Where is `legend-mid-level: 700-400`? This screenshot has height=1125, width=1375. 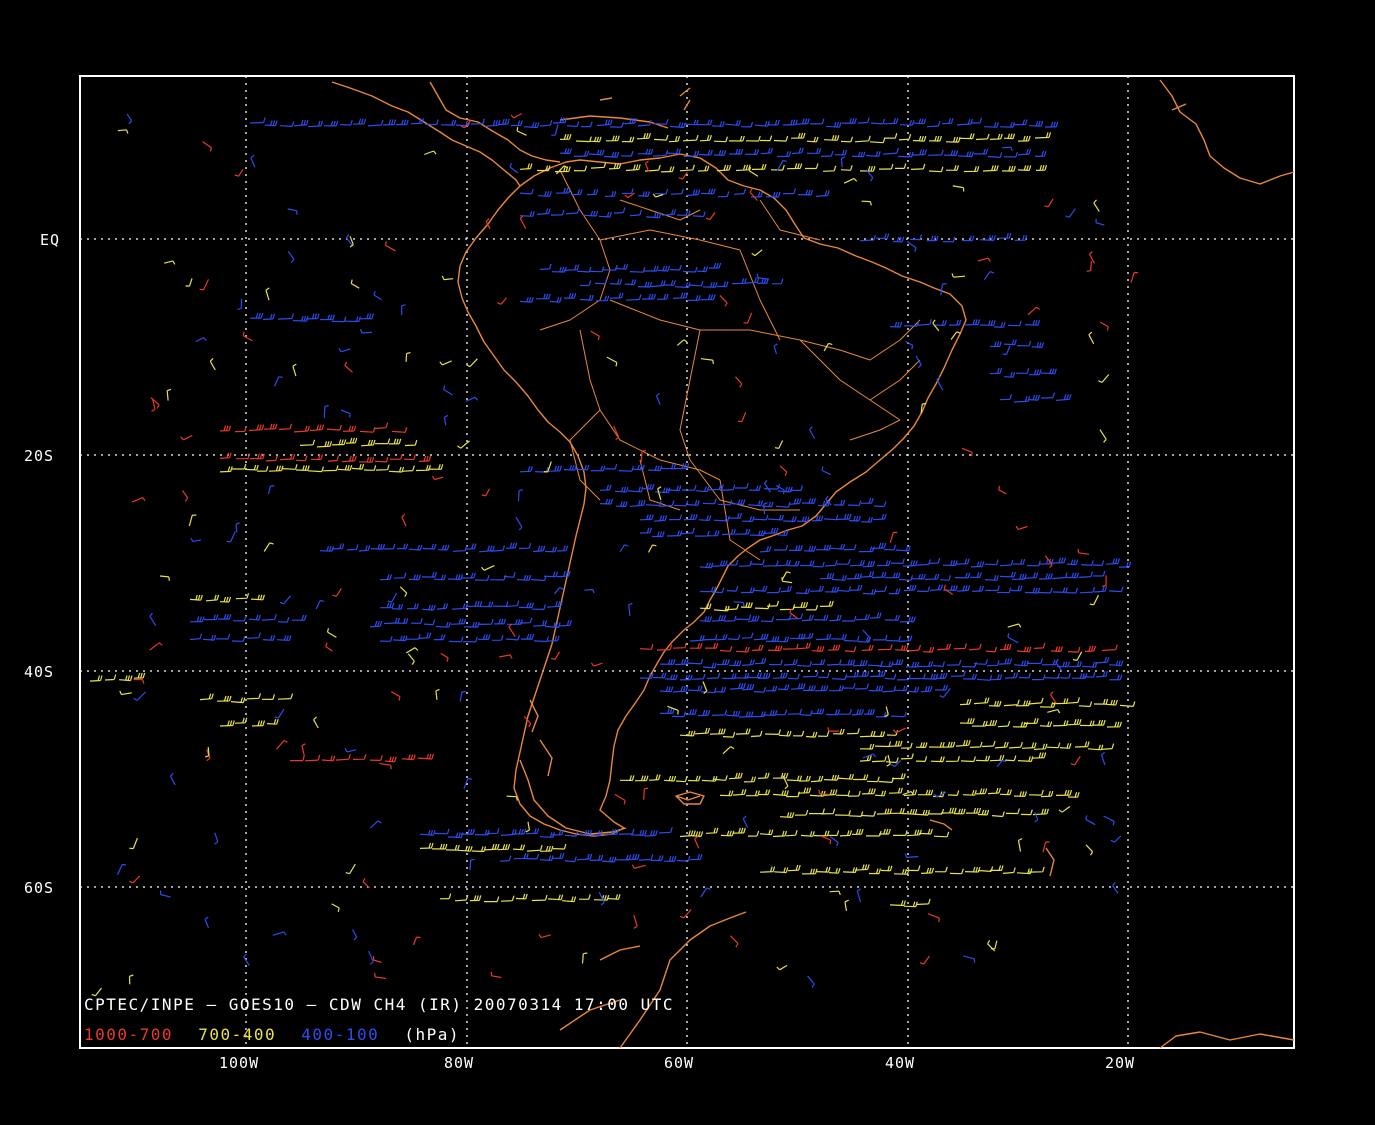
legend-mid-level: 700-400 is located at coordinates (237, 1034).